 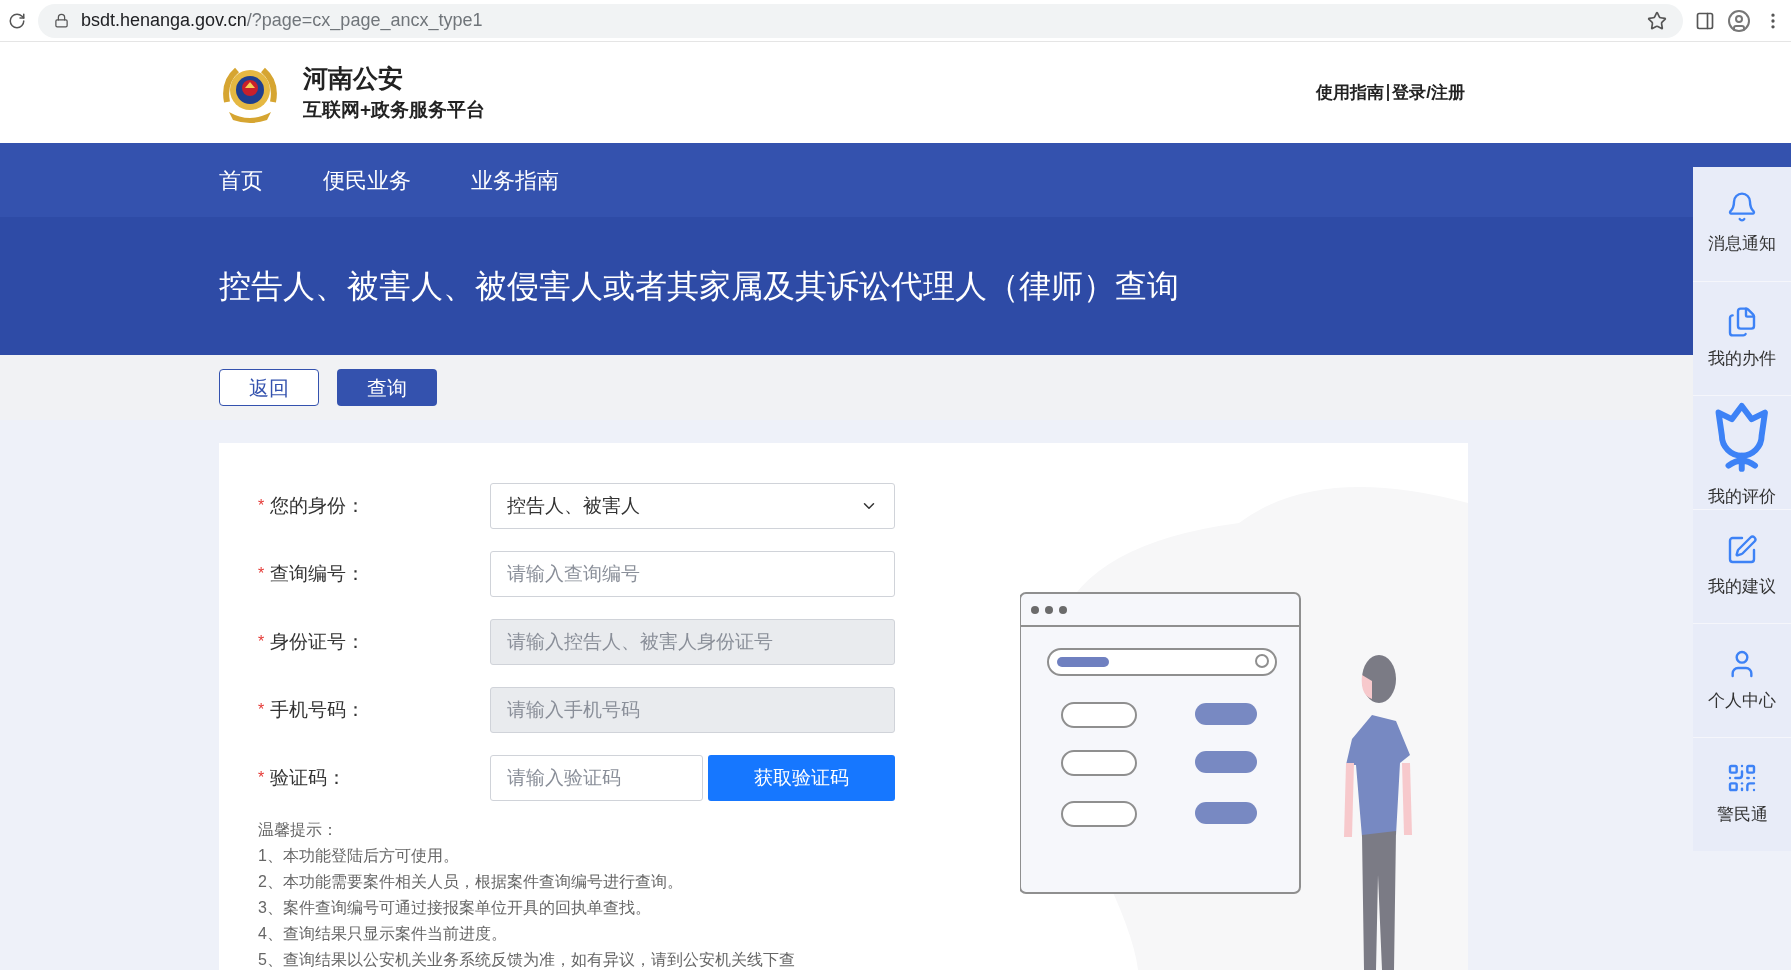 I want to click on tip-text: 2、本功能需要案件相关人员，根据案件查询编号进行查询。, so click(x=471, y=882).